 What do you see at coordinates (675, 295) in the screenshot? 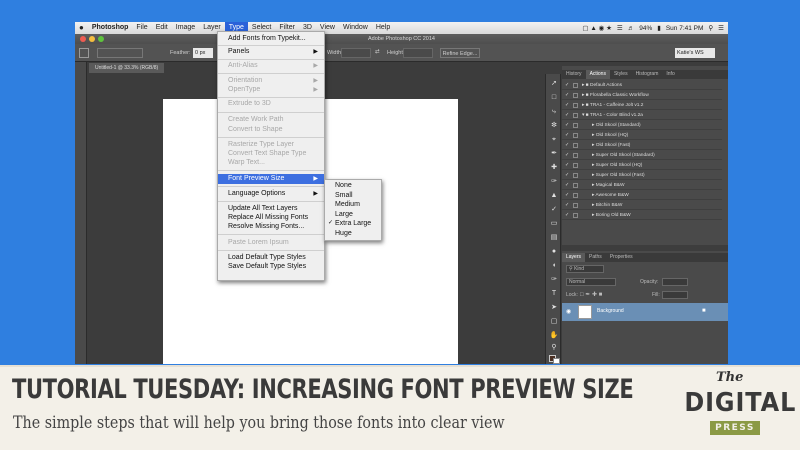
I see `fill-input` at bounding box center [675, 295].